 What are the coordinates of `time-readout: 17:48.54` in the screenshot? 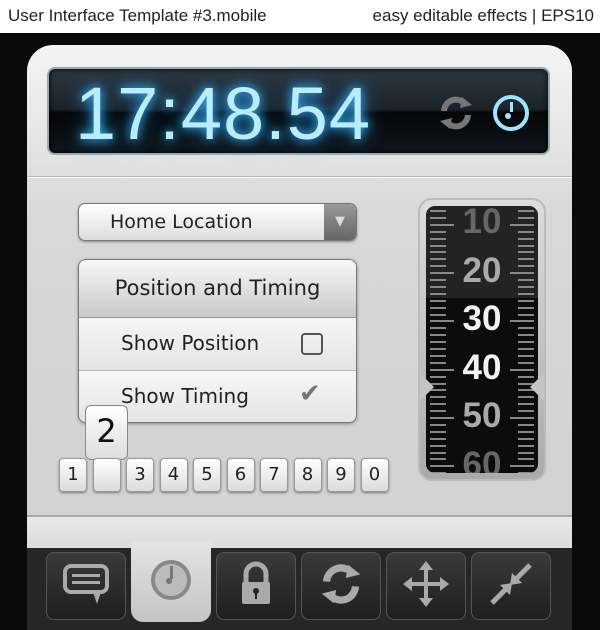 It's located at (223, 113).